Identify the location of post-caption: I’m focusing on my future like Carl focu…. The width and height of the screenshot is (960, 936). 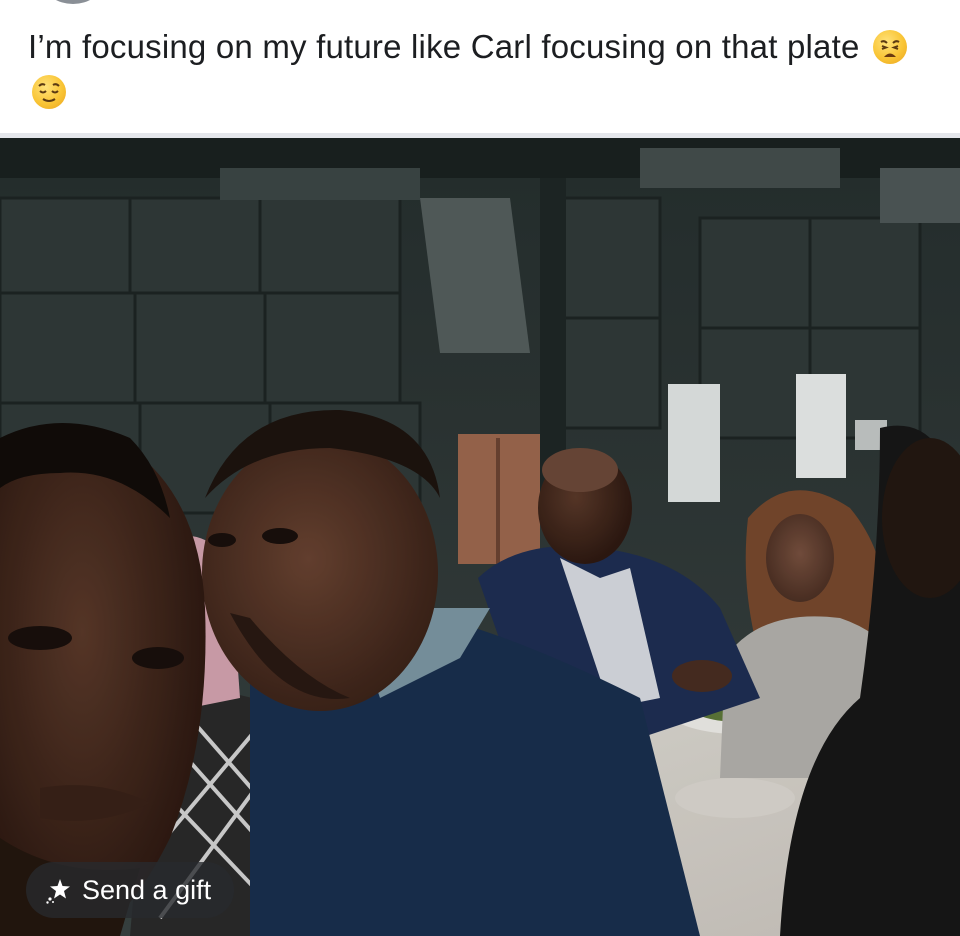
(468, 69).